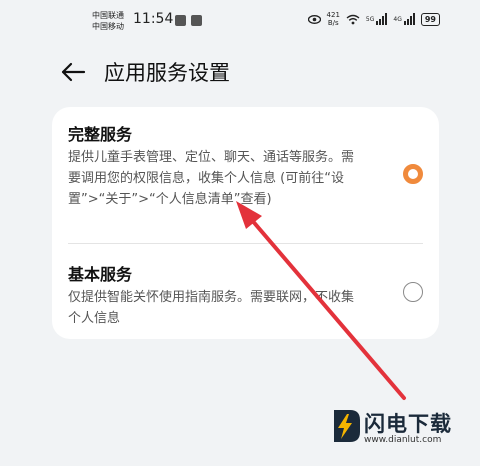  Describe the element at coordinates (353, 19) in the screenshot. I see `wifi-icon` at that location.